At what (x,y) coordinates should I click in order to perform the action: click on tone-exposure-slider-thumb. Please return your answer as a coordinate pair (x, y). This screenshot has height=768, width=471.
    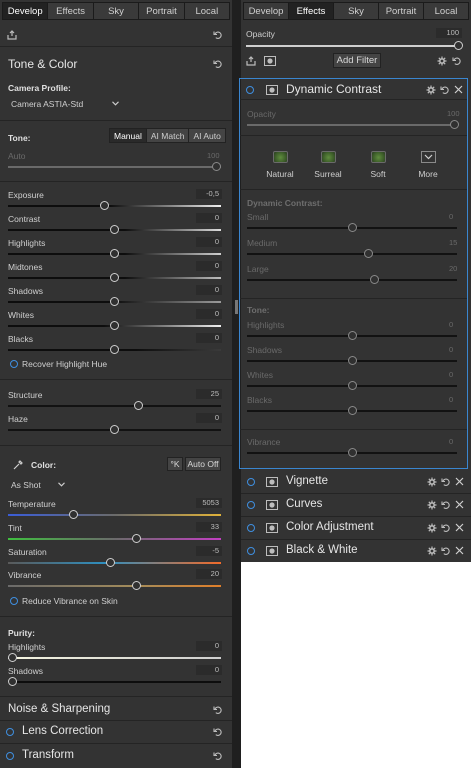
    Looking at the image, I should click on (104, 205).